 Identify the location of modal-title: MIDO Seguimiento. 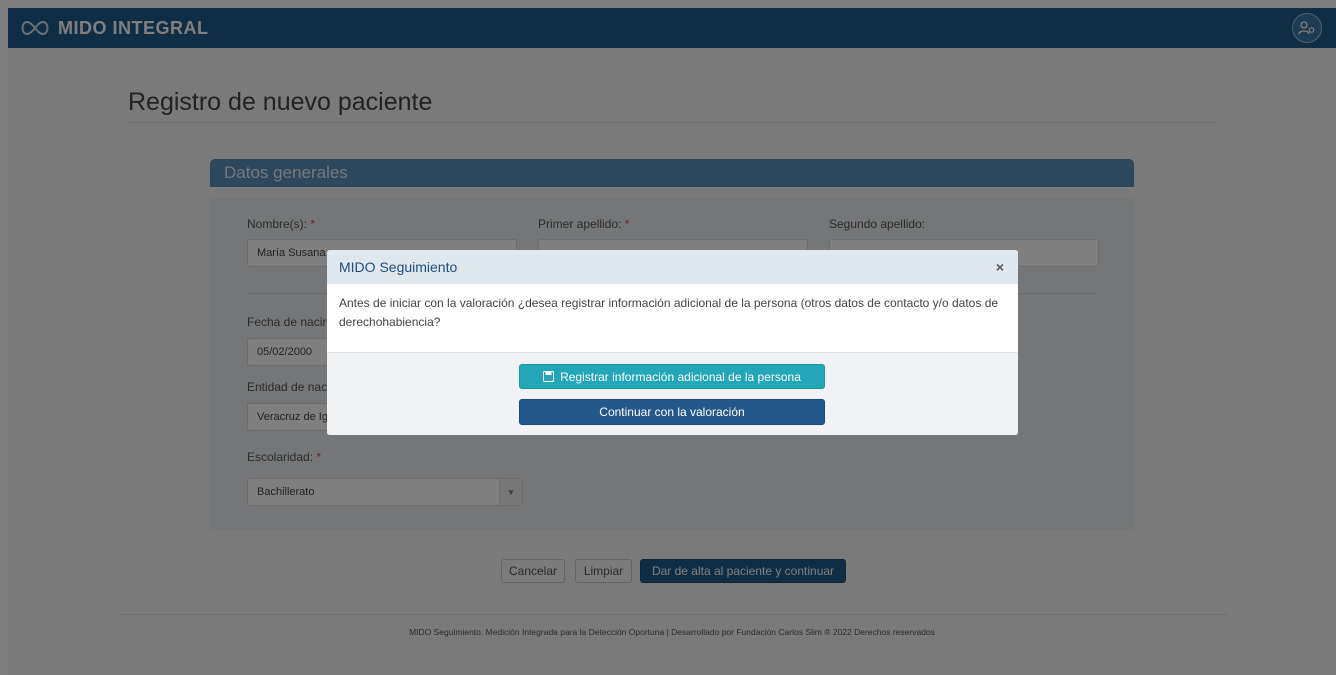
(398, 267).